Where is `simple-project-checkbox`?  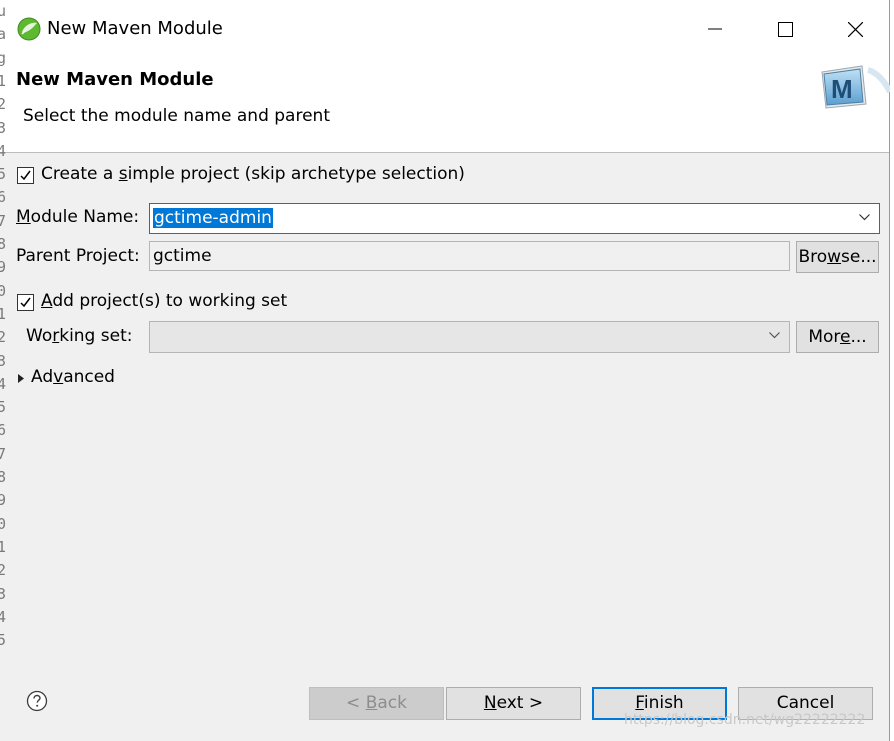 simple-project-checkbox is located at coordinates (25, 175).